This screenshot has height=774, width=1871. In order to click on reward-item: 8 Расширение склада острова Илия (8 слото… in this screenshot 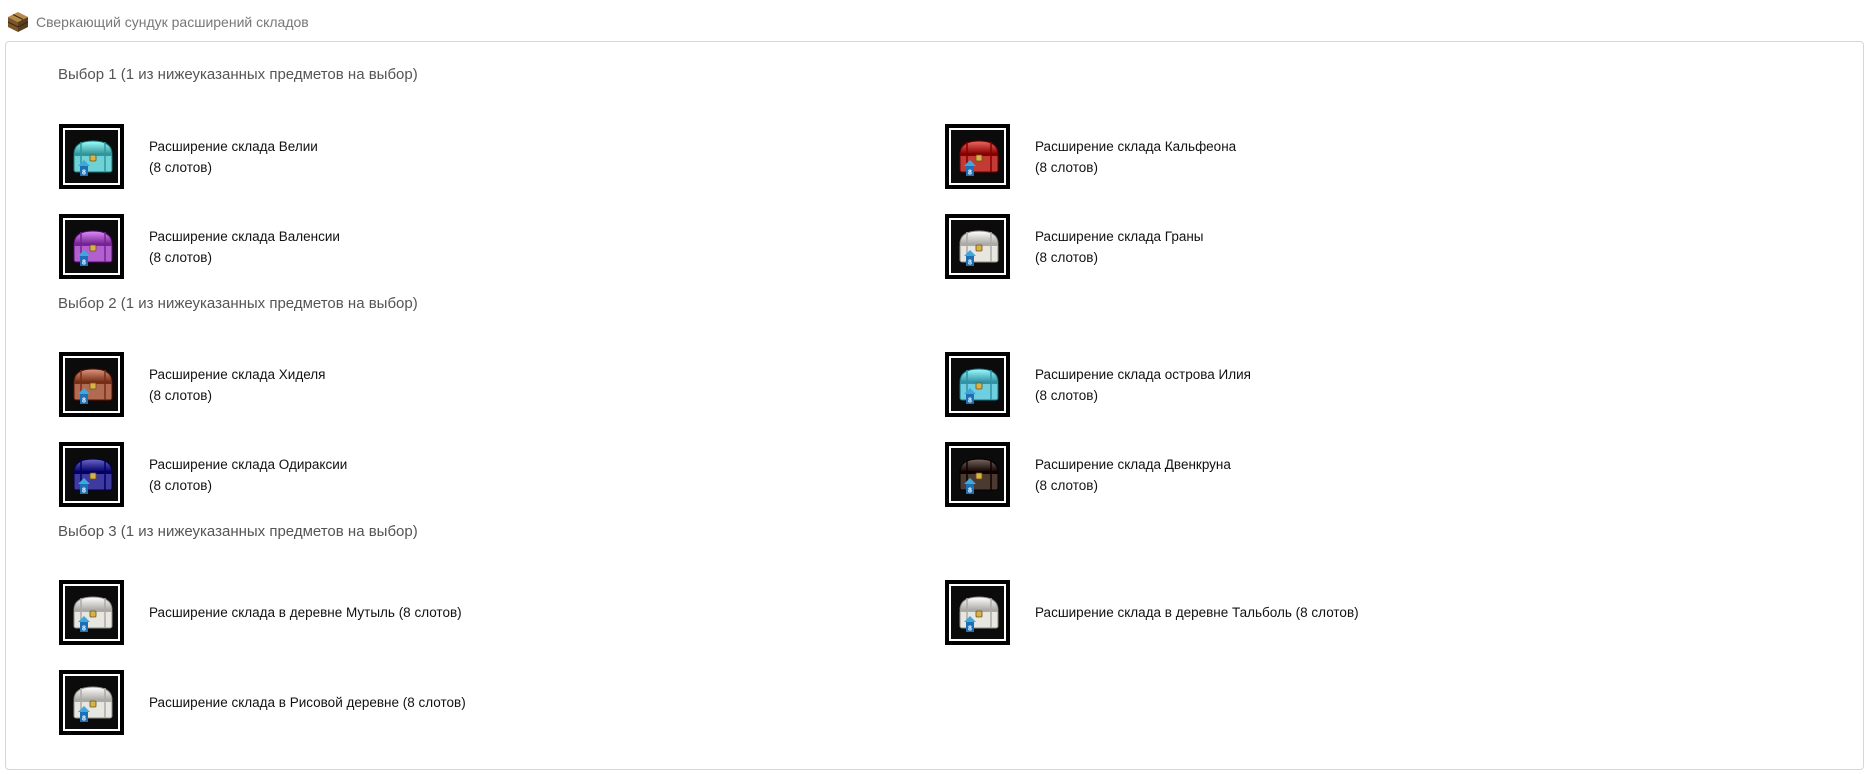, I will do `click(1098, 384)`.